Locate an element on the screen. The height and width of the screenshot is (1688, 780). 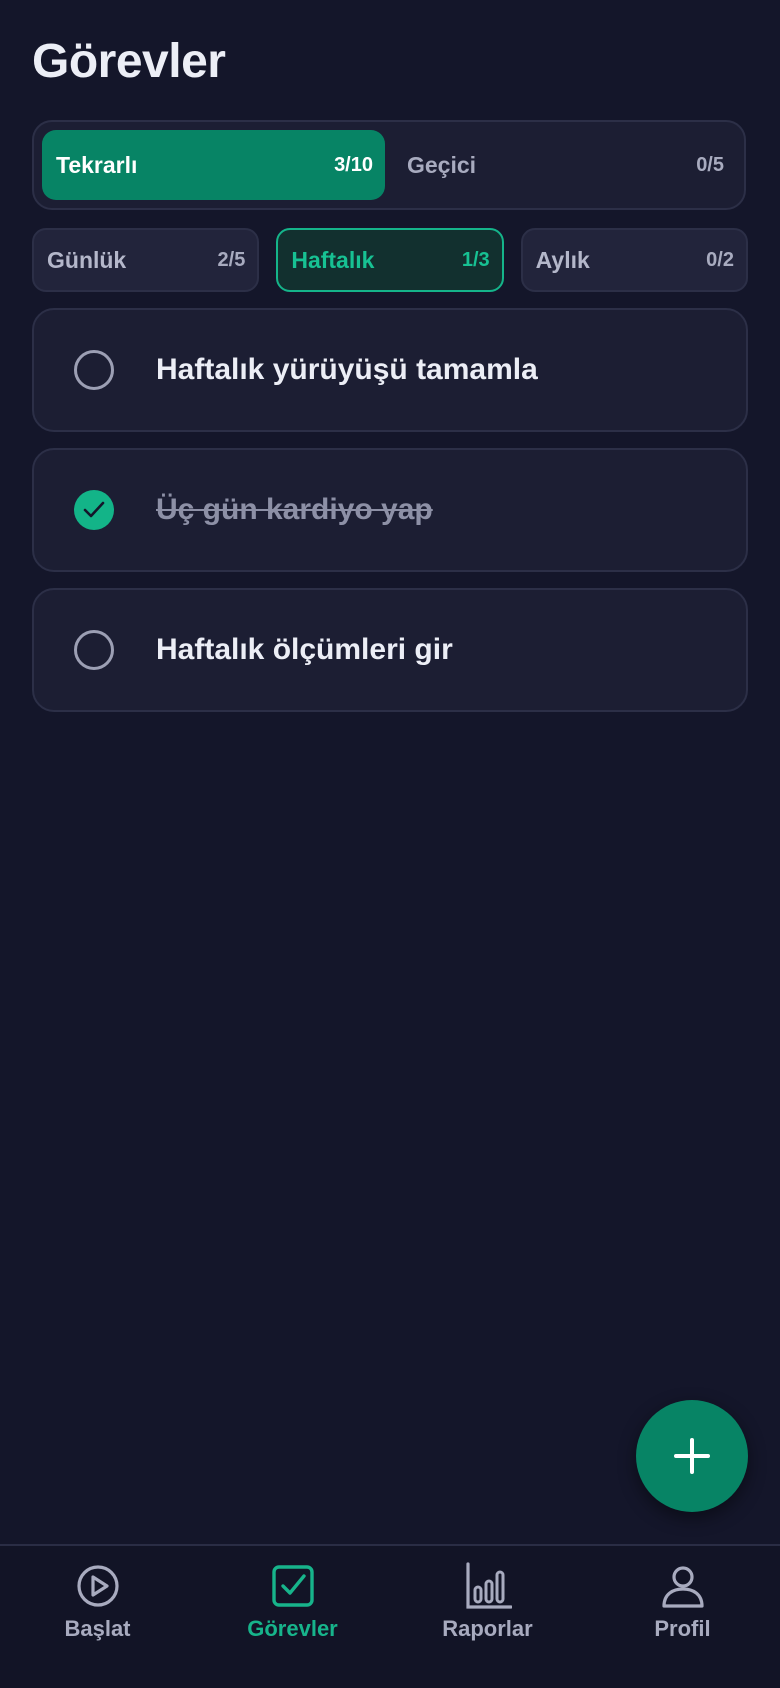
play-circle-icon is located at coordinates (97, 1586).